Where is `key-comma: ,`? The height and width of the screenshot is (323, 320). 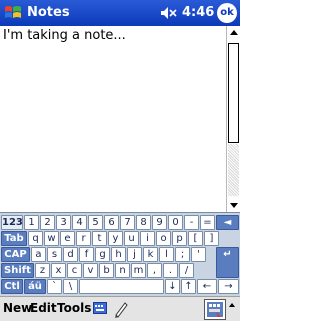
key-comma: , is located at coordinates (154, 270).